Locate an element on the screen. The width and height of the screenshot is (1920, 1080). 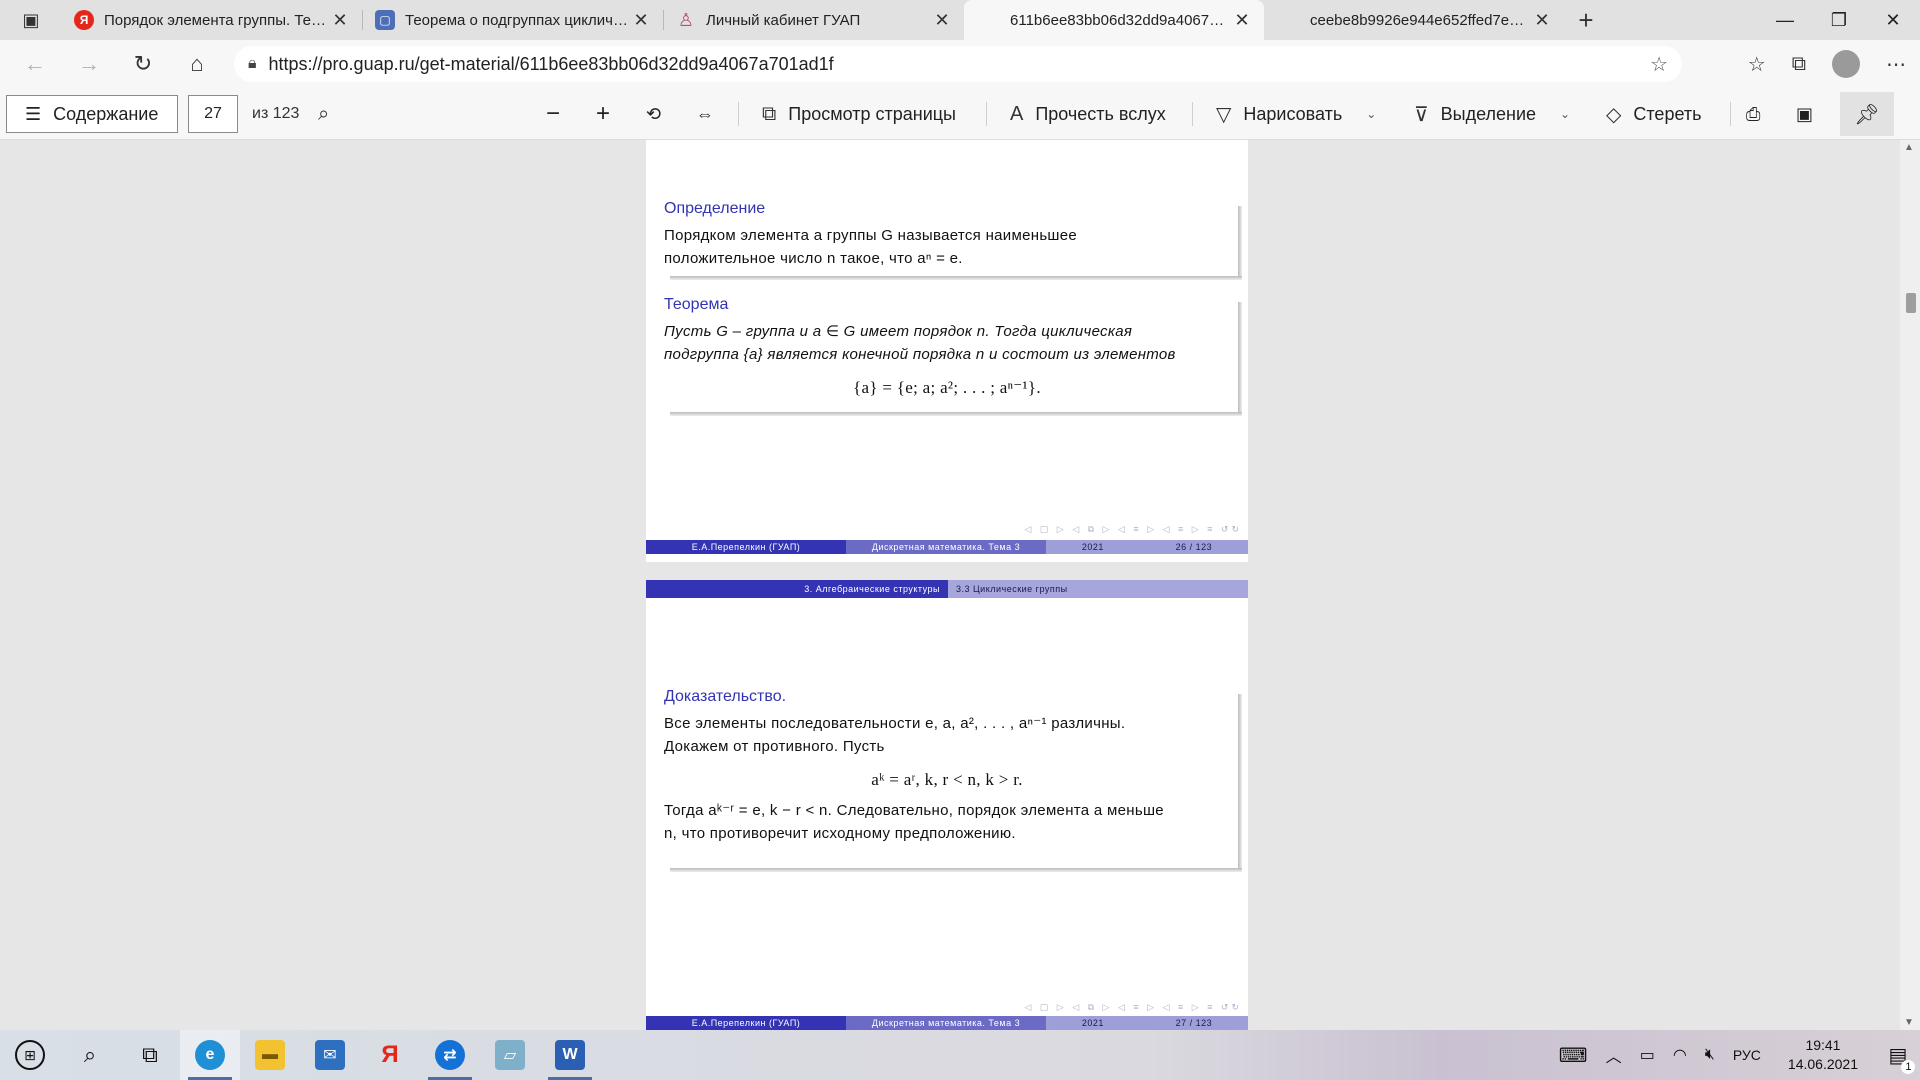
back-button: ← is located at coordinates (35, 64).